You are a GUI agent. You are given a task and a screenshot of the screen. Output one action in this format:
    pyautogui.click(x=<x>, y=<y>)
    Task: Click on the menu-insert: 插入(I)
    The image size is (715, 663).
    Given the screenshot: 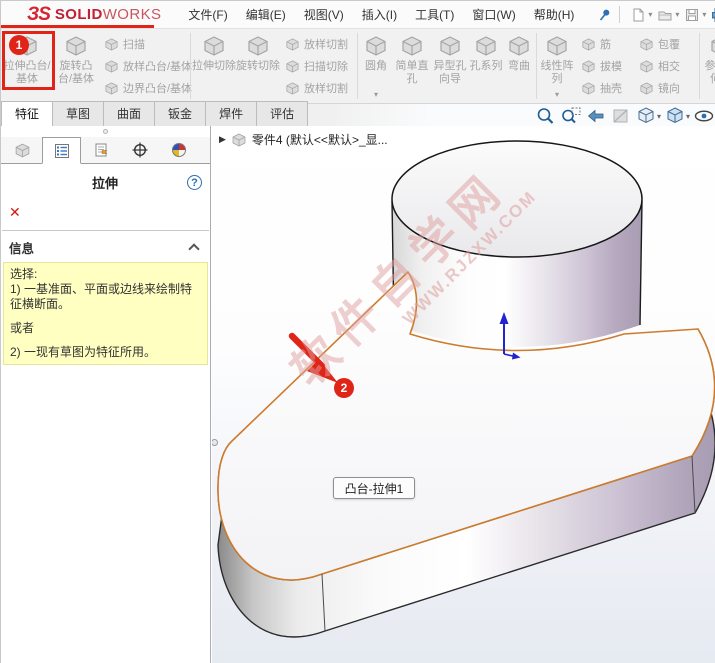 What is the action you would take?
    pyautogui.click(x=379, y=14)
    